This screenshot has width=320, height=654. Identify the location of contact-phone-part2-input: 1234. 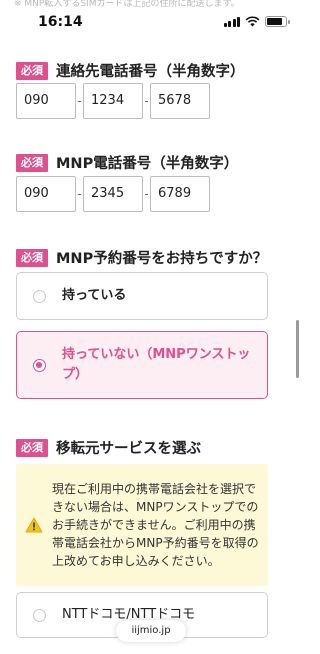
(113, 101).